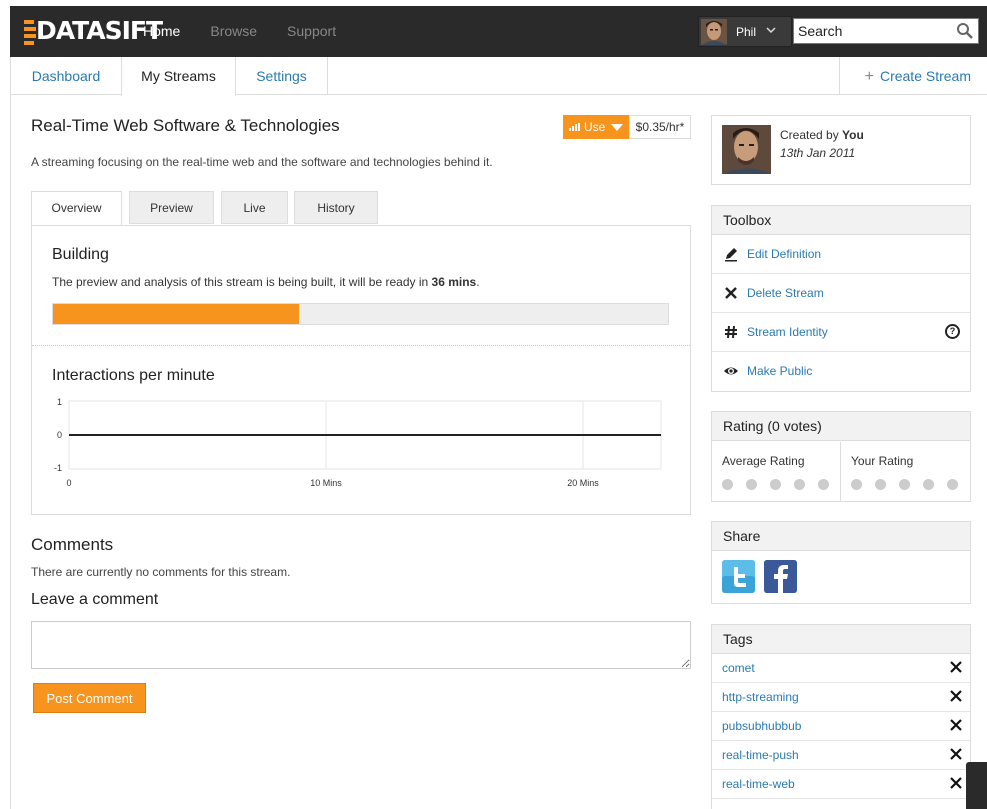  I want to click on comment-input, so click(361, 645).